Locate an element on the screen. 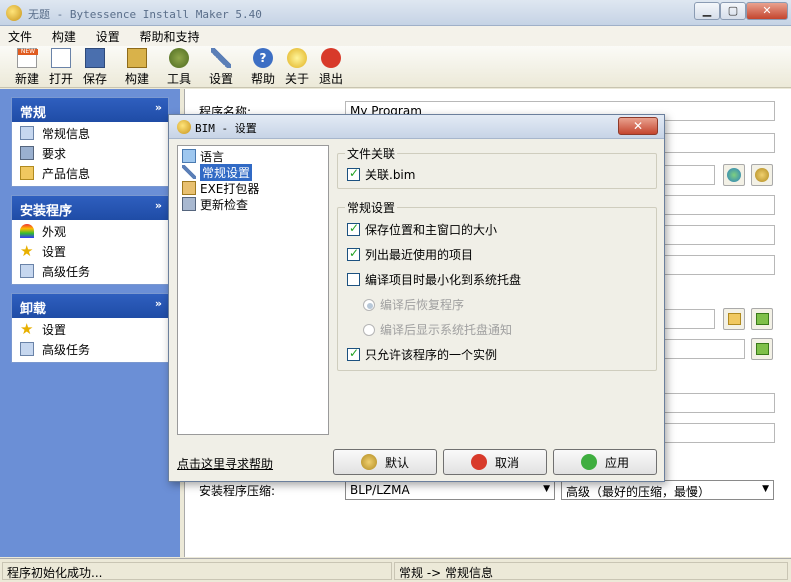  sidebar-item-general-info: 常规信息 is located at coordinates (90, 132).